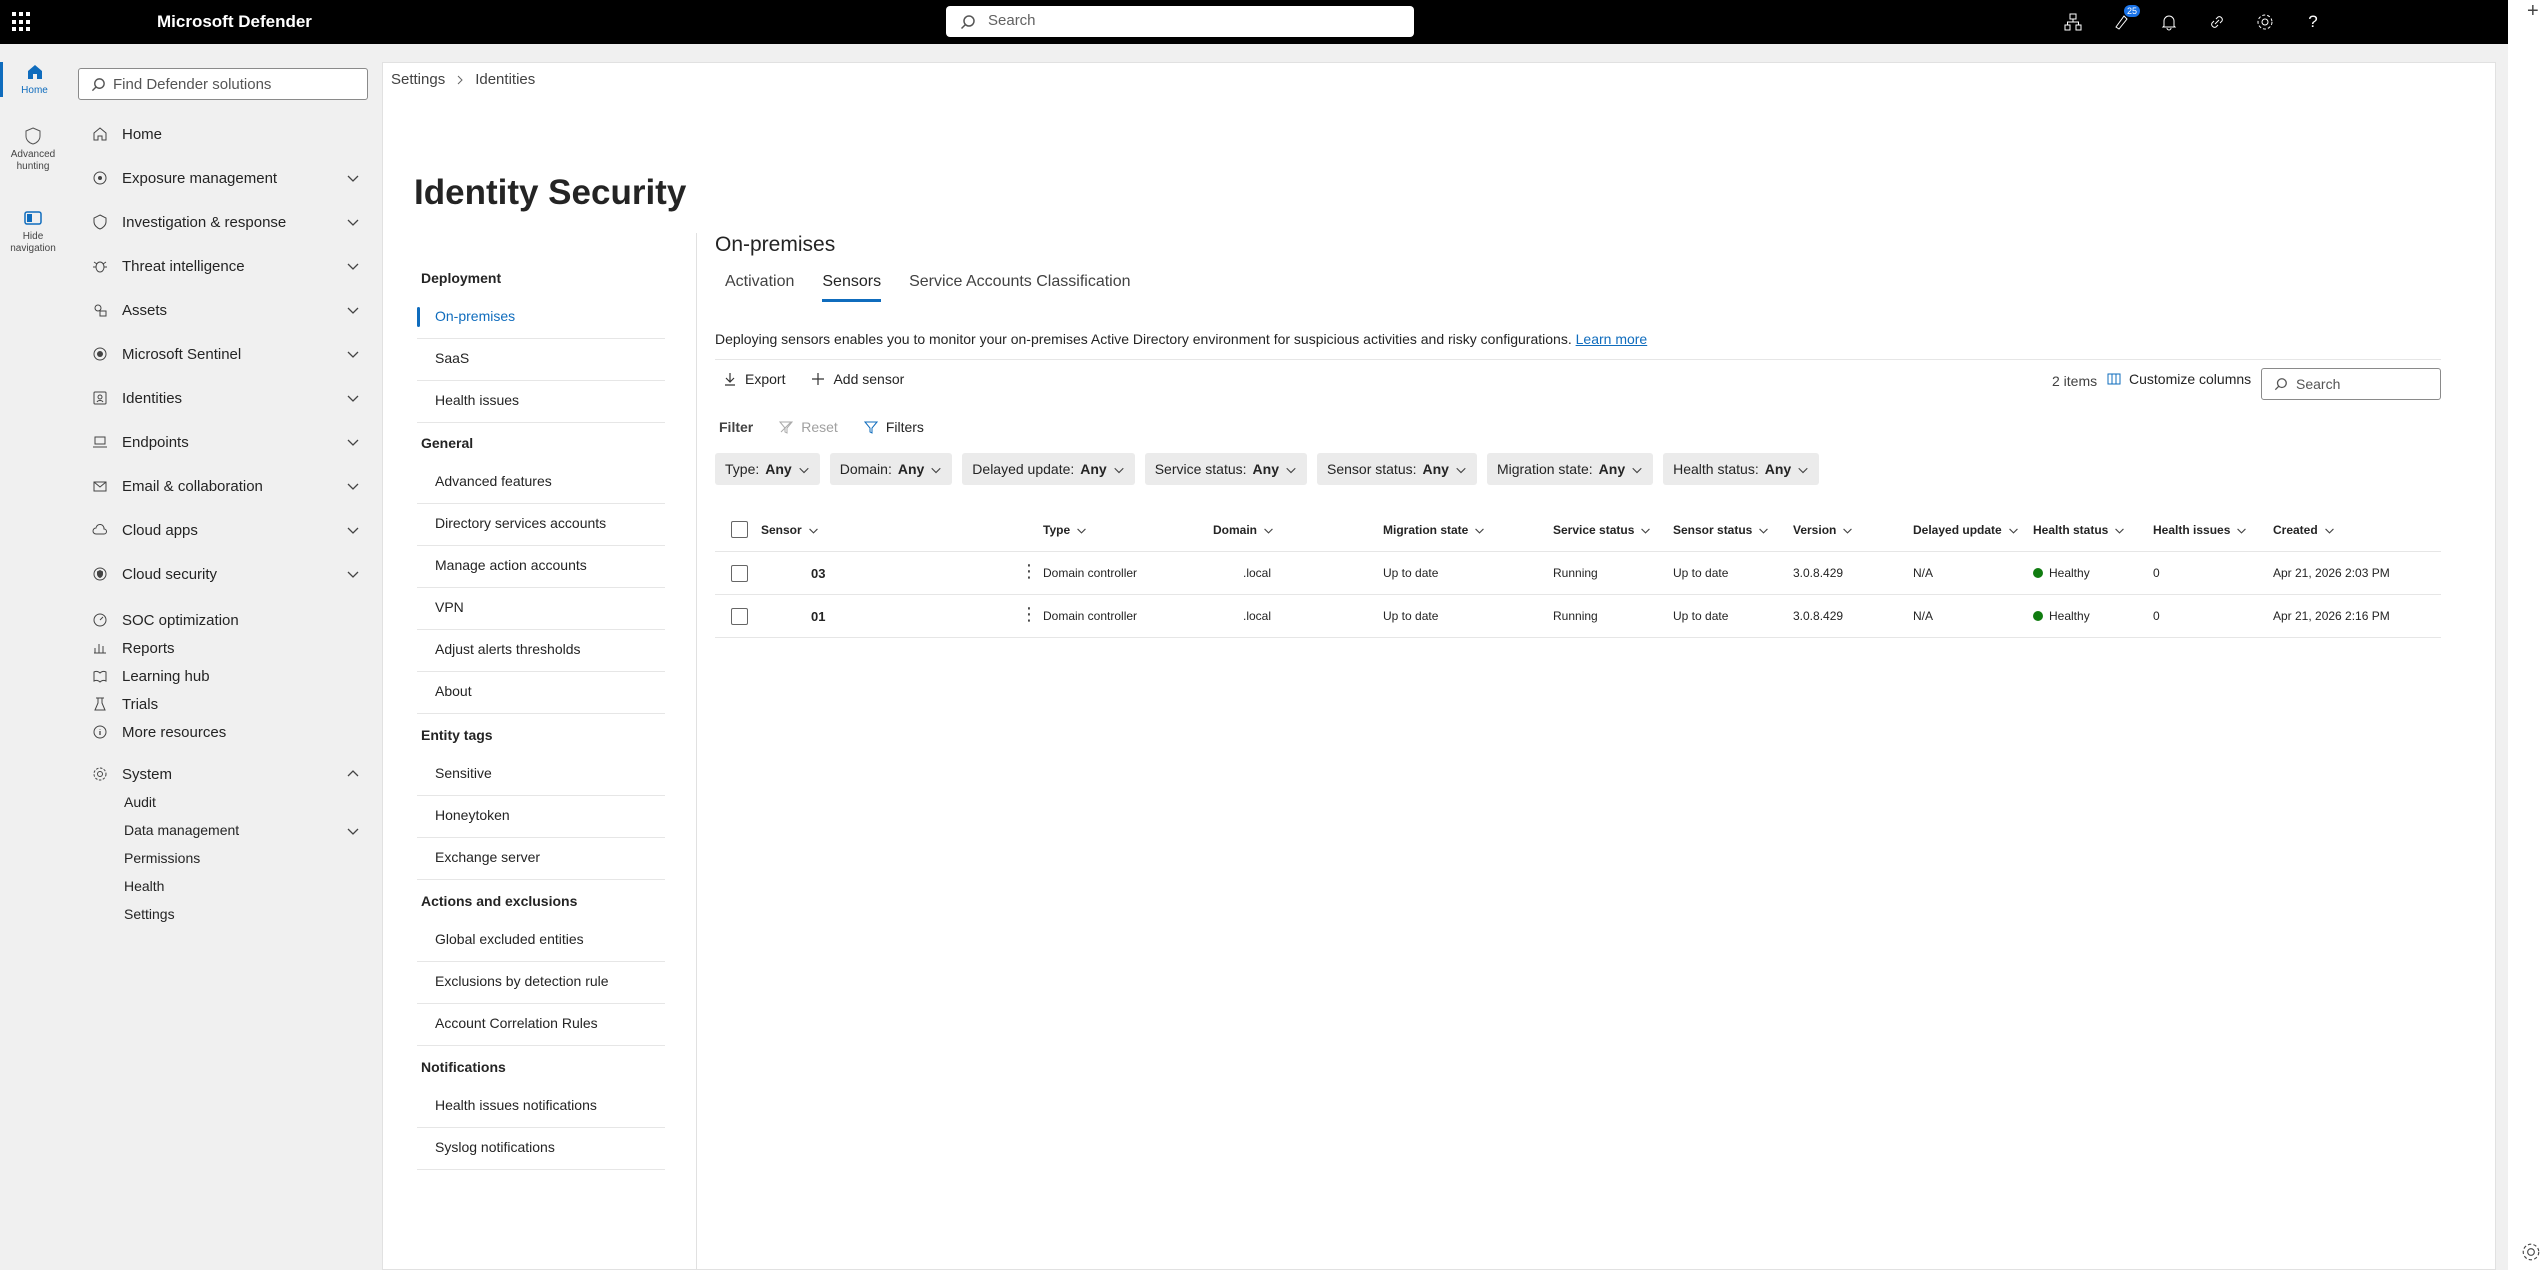 The width and height of the screenshot is (2548, 1270). I want to click on nav-home: Home, so click(225, 134).